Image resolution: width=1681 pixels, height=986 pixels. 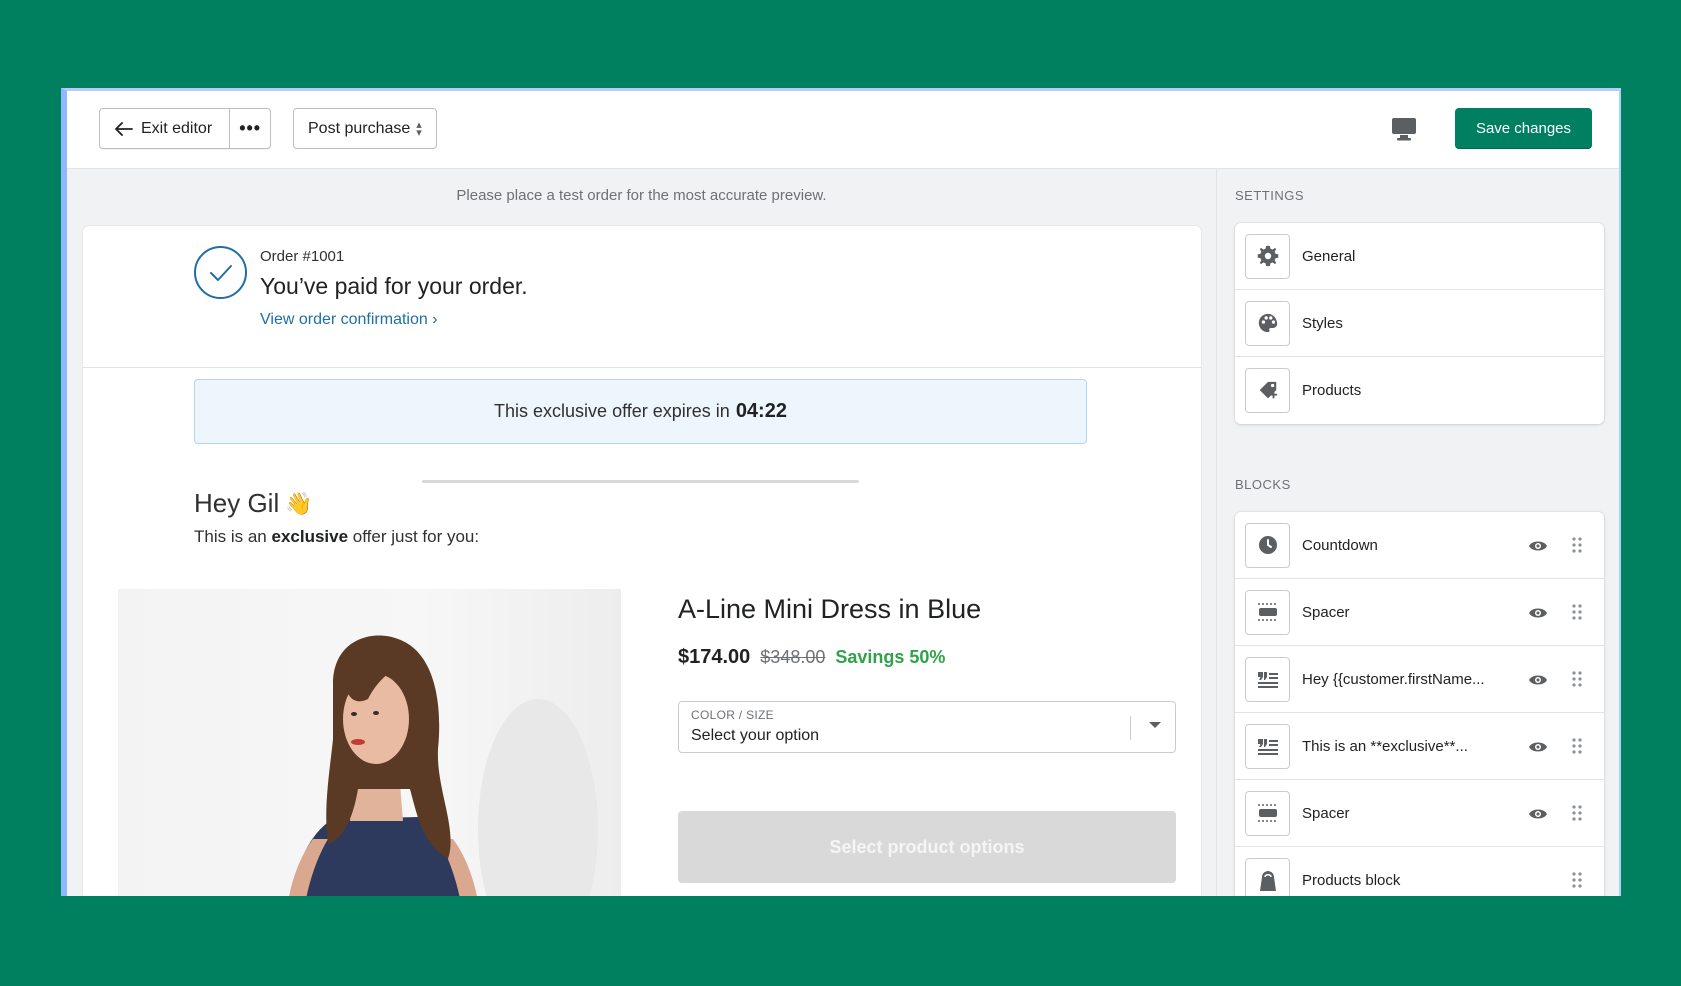 I want to click on greeting-heading: Hey Gil 👋, so click(x=253, y=503).